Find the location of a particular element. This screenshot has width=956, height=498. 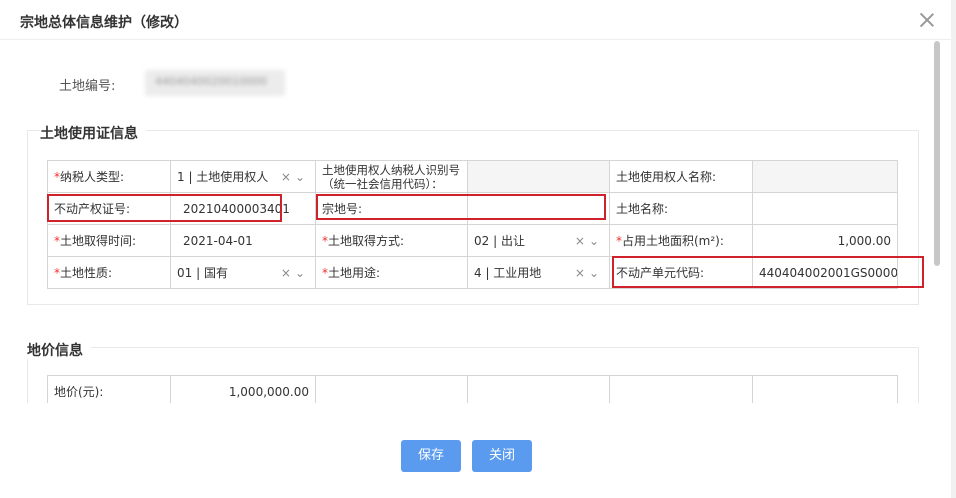

highlight-cert-no is located at coordinates (164, 208).